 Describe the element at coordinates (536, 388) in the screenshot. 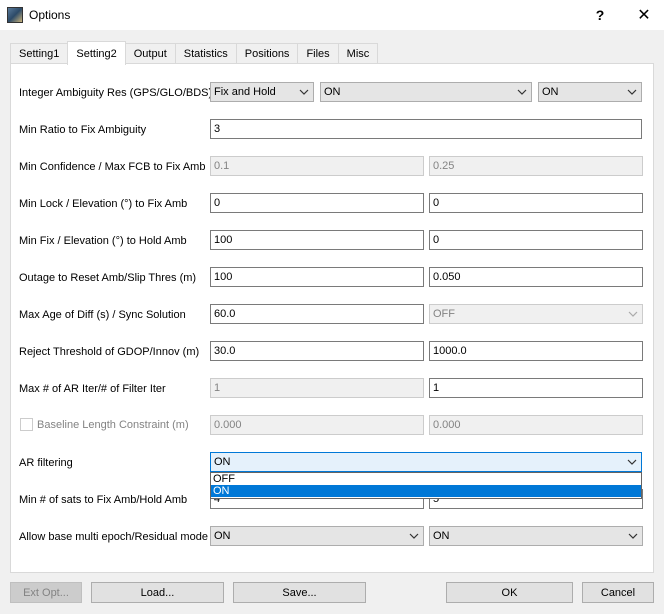

I see `filter-iter-input: 1` at that location.